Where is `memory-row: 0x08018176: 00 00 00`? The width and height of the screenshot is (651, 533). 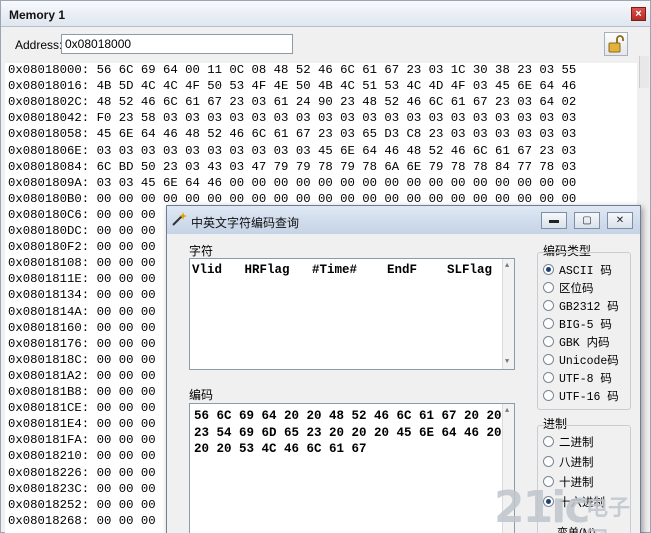 memory-row: 0x08018176: 00 00 00 is located at coordinates (82, 345).